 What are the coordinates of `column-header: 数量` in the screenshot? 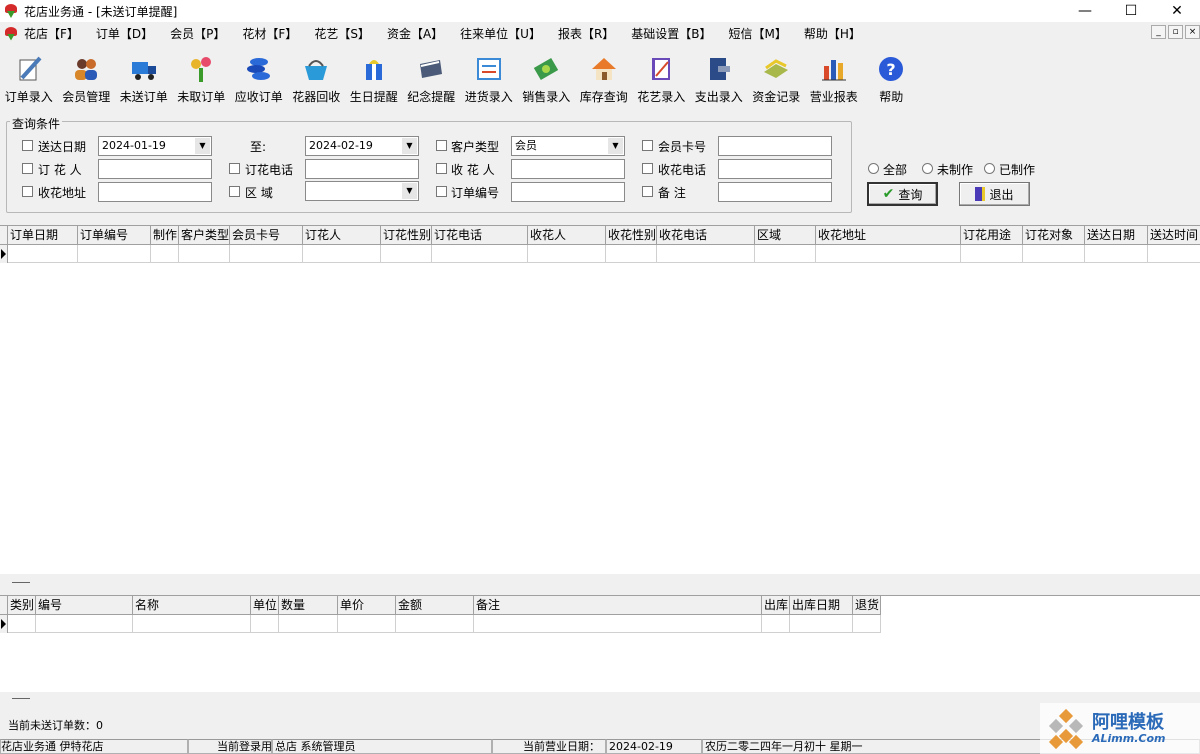 It's located at (308, 605).